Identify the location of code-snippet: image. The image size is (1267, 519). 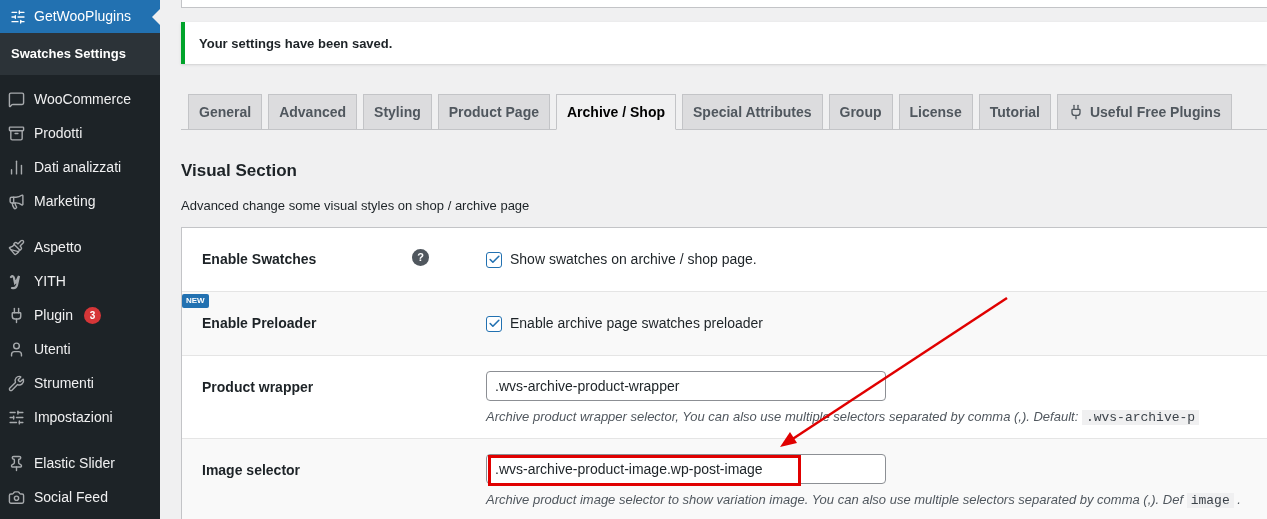
(1210, 500).